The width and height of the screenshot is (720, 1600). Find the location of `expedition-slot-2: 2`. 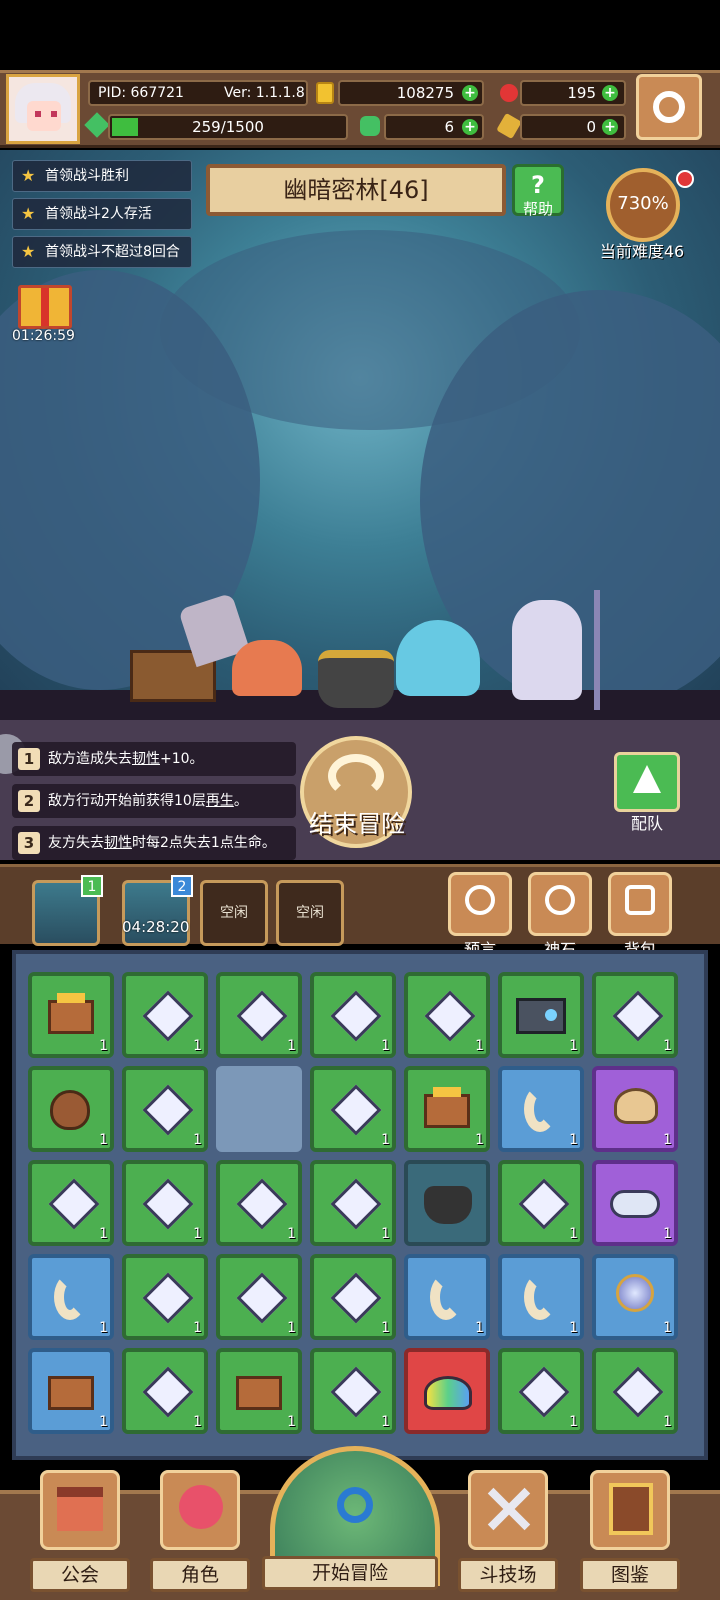

expedition-slot-2: 2 is located at coordinates (157, 910).